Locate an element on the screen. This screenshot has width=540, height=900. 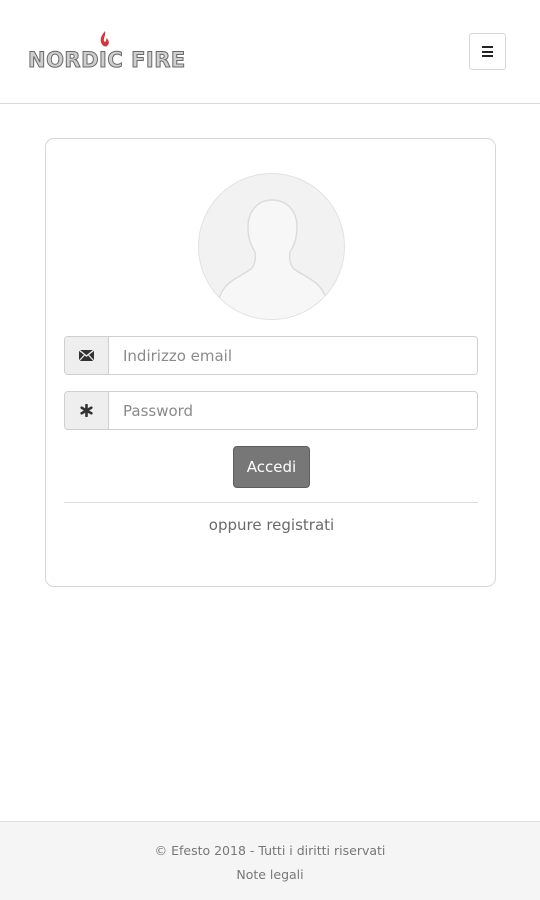
logo: NORDIC FIRE is located at coordinates (113, 53).